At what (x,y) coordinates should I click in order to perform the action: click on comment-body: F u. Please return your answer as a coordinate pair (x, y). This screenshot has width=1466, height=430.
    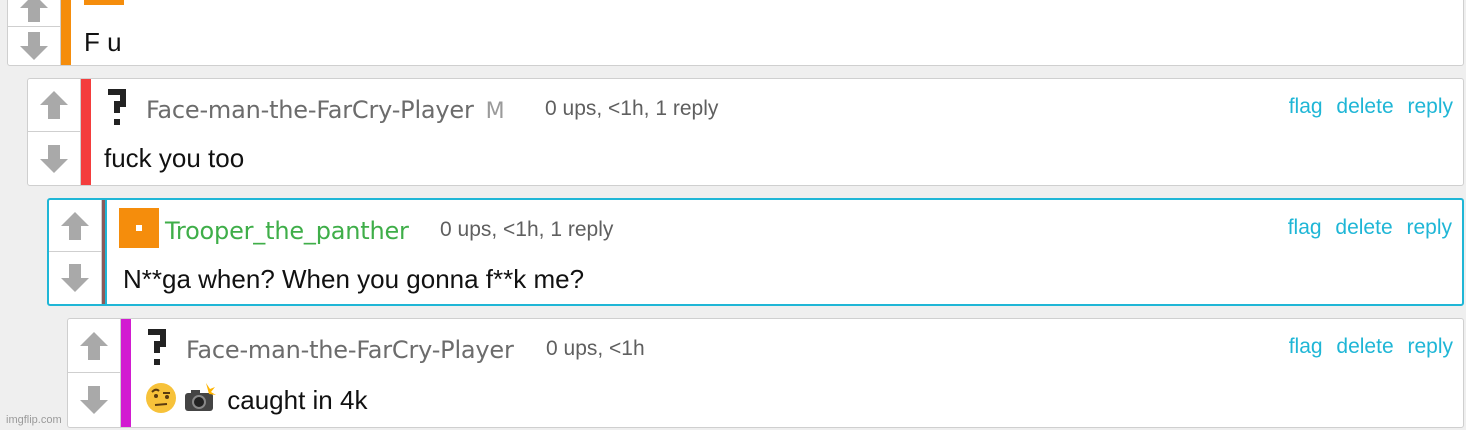
    Looking at the image, I should click on (103, 42).